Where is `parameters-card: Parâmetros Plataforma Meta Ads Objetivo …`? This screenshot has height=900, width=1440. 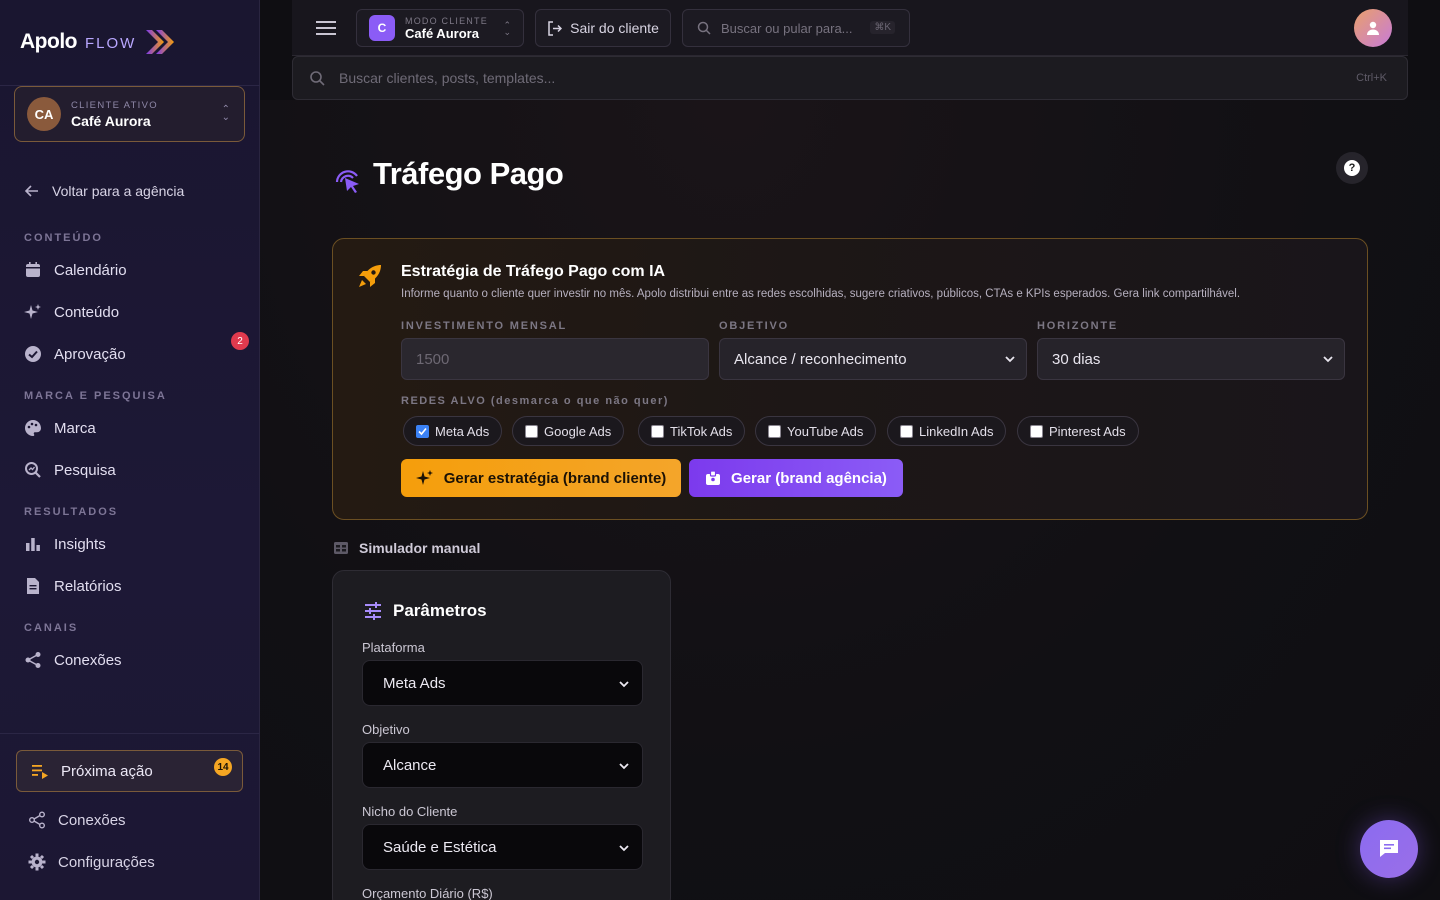 parameters-card: Parâmetros Plataforma Meta Ads Objetivo … is located at coordinates (501, 735).